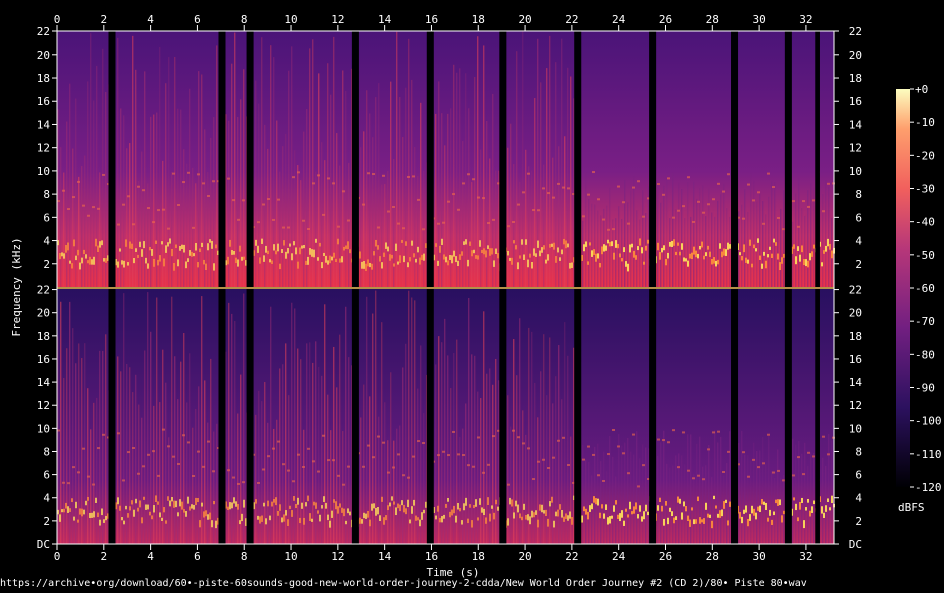 The height and width of the screenshot is (593, 944). I want to click on y-axis-label: Frequency (kHz), so click(16, 286).